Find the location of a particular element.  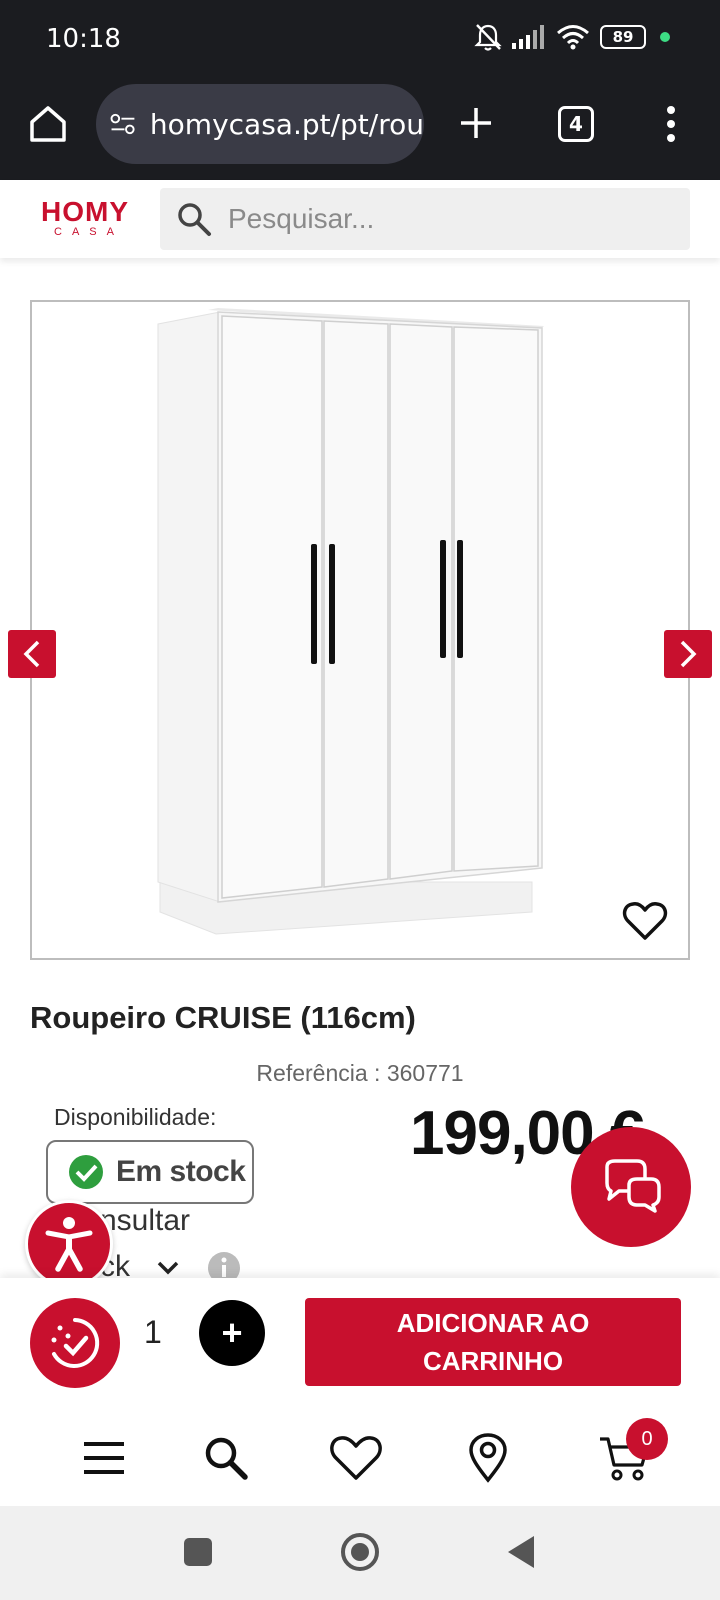

back-triangle-icon is located at coordinates (522, 1552).